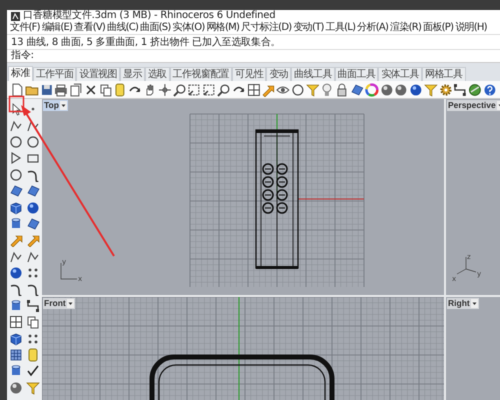 The image size is (500, 400). What do you see at coordinates (157, 74) in the screenshot?
I see `toolbar-tab: 选取` at bounding box center [157, 74].